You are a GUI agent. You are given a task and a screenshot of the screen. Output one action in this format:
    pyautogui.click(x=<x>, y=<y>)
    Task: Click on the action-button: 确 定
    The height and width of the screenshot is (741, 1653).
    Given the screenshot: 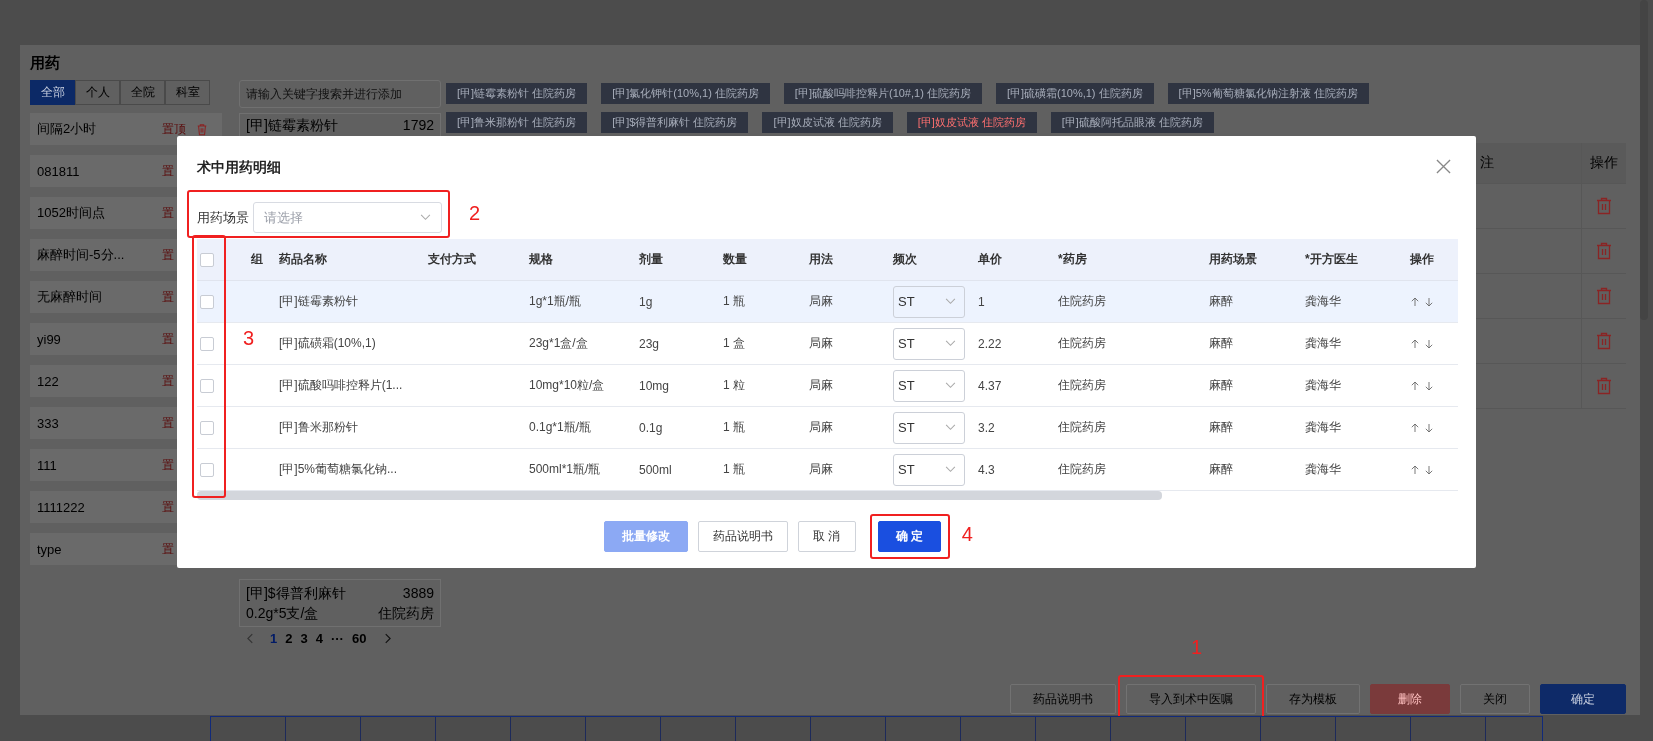 What is the action you would take?
    pyautogui.click(x=909, y=536)
    